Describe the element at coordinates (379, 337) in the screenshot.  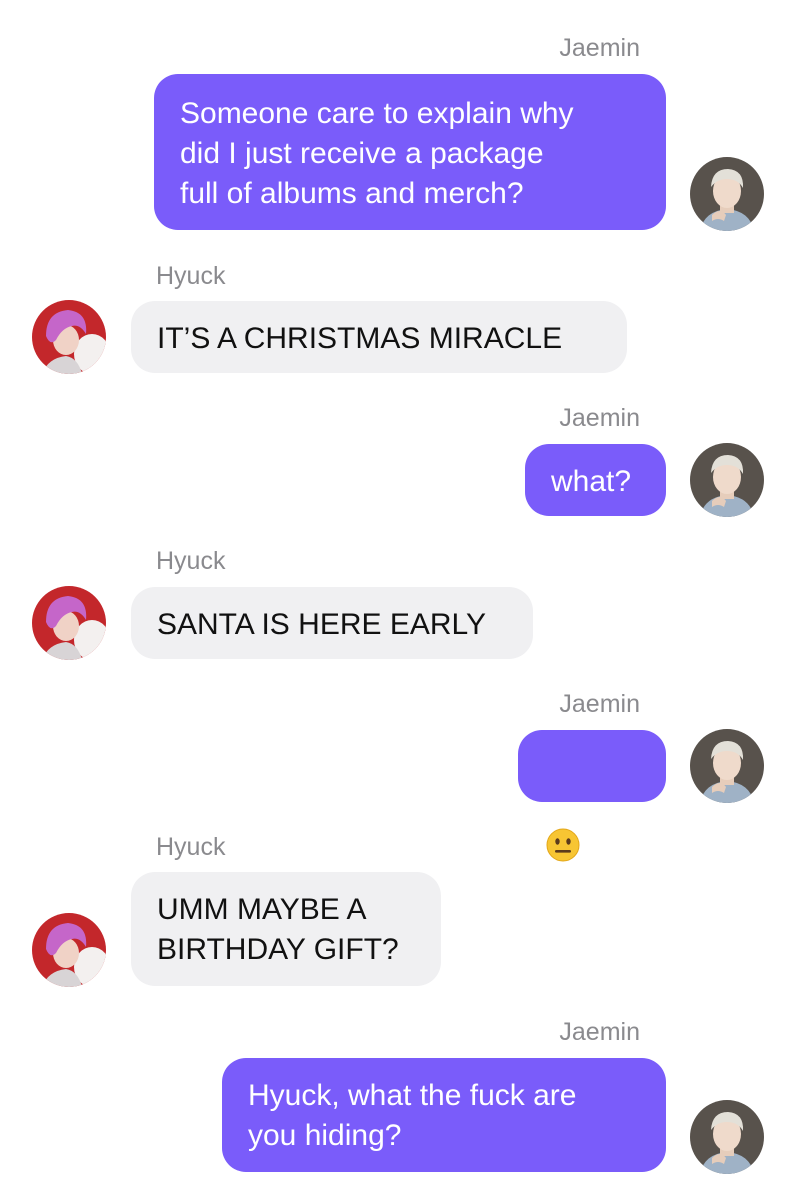
I see `message-bubble: IT’S A CHRISTMAS MIRACLE` at that location.